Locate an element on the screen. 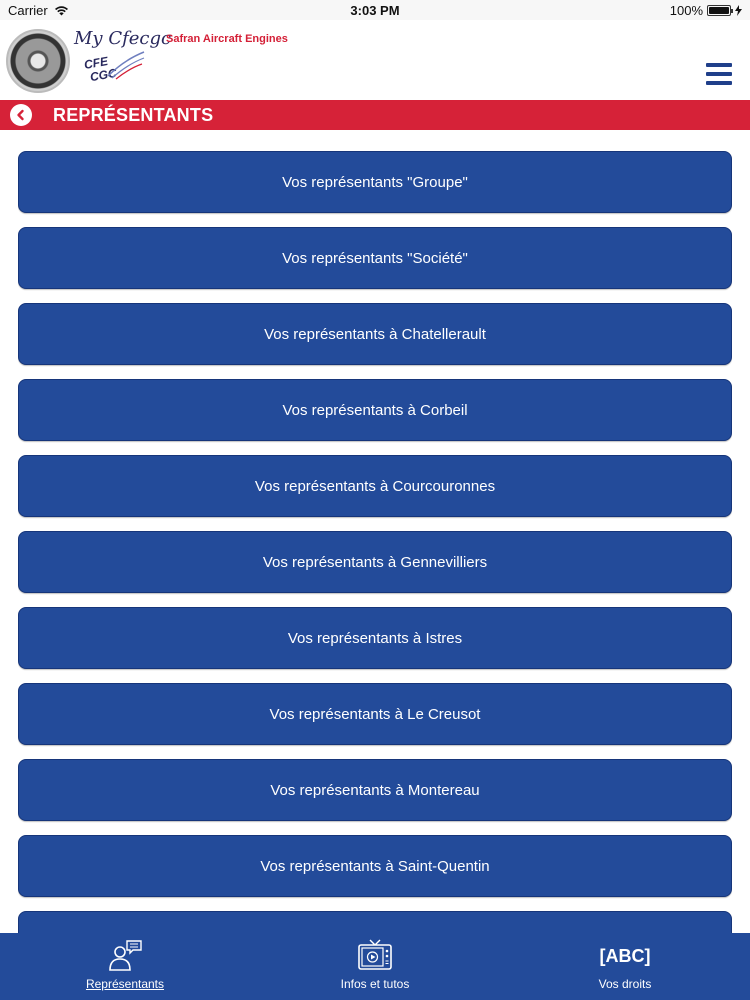 Image resolution: width=750 pixels, height=1000 pixels. status-time: 3:03 PM is located at coordinates (375, 10).